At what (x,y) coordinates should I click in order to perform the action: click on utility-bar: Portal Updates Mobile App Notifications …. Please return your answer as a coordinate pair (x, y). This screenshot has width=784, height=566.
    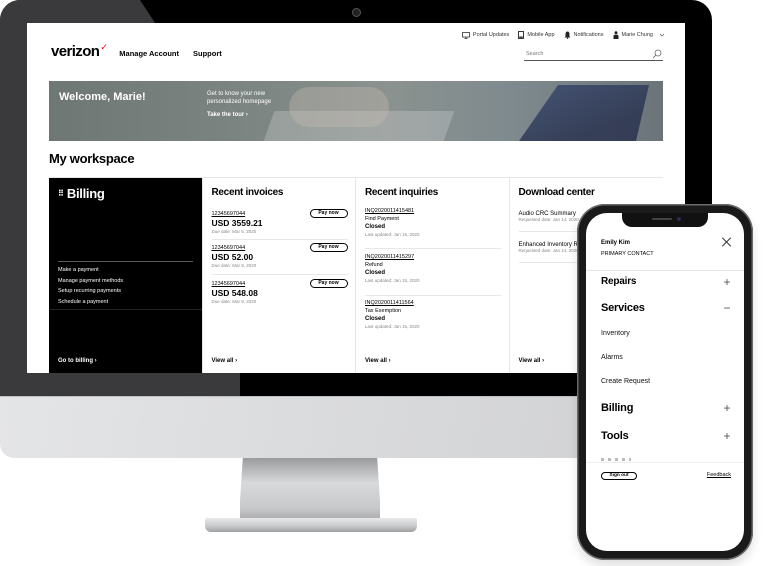
    Looking at the image, I should click on (563, 35).